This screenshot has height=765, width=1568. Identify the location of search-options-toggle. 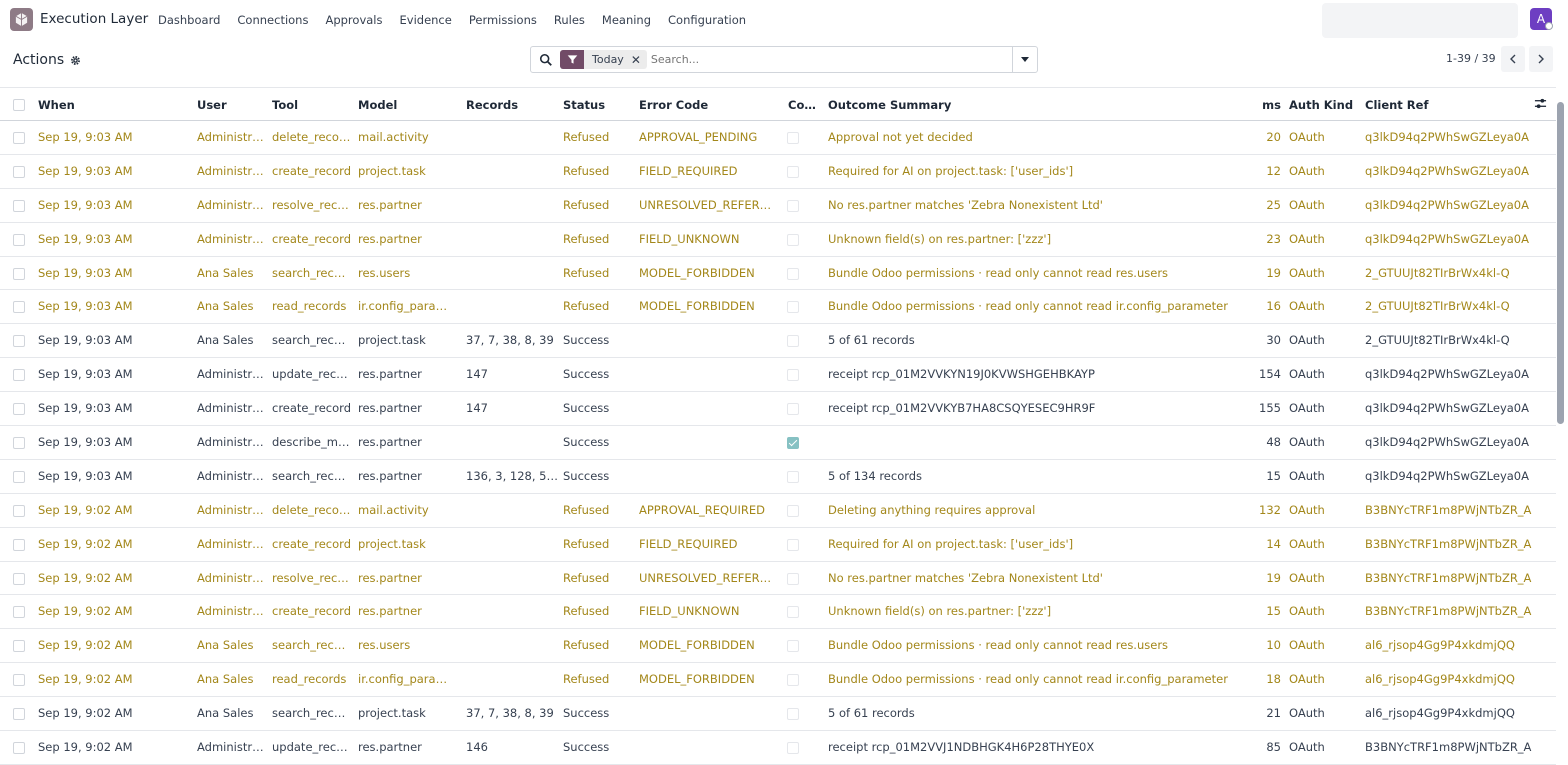
(1024, 59).